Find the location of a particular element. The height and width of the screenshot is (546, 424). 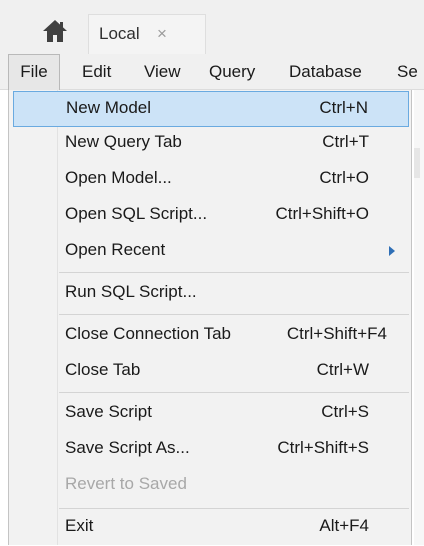

home-button is located at coordinates (56, 31).